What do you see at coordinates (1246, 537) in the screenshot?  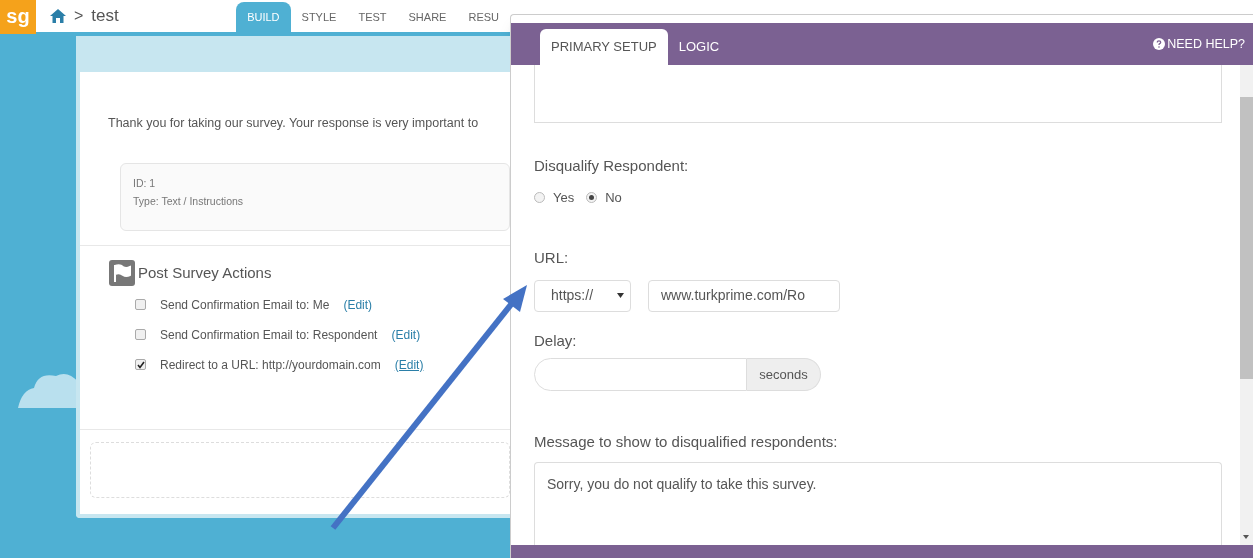 I see `scroll-down-icon` at bounding box center [1246, 537].